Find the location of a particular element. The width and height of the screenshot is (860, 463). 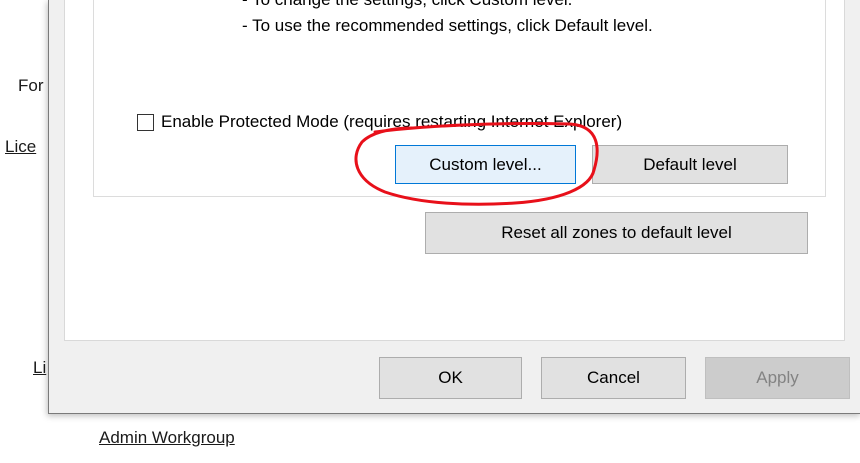

apply-button: Apply is located at coordinates (777, 378).